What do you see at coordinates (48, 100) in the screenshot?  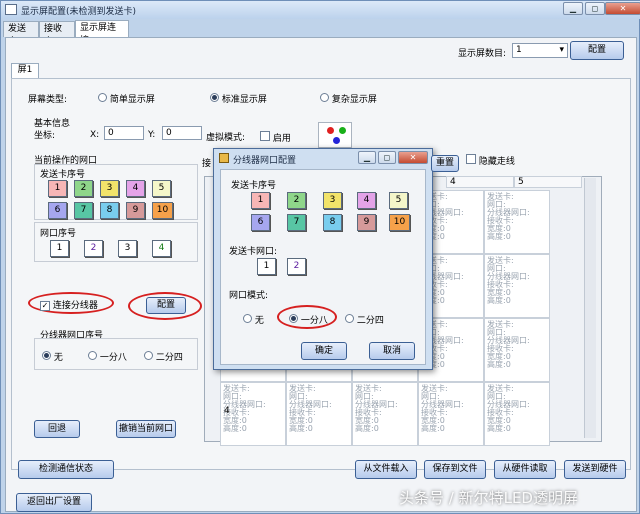 I see `screen-type-label: 屏幕类型:` at bounding box center [48, 100].